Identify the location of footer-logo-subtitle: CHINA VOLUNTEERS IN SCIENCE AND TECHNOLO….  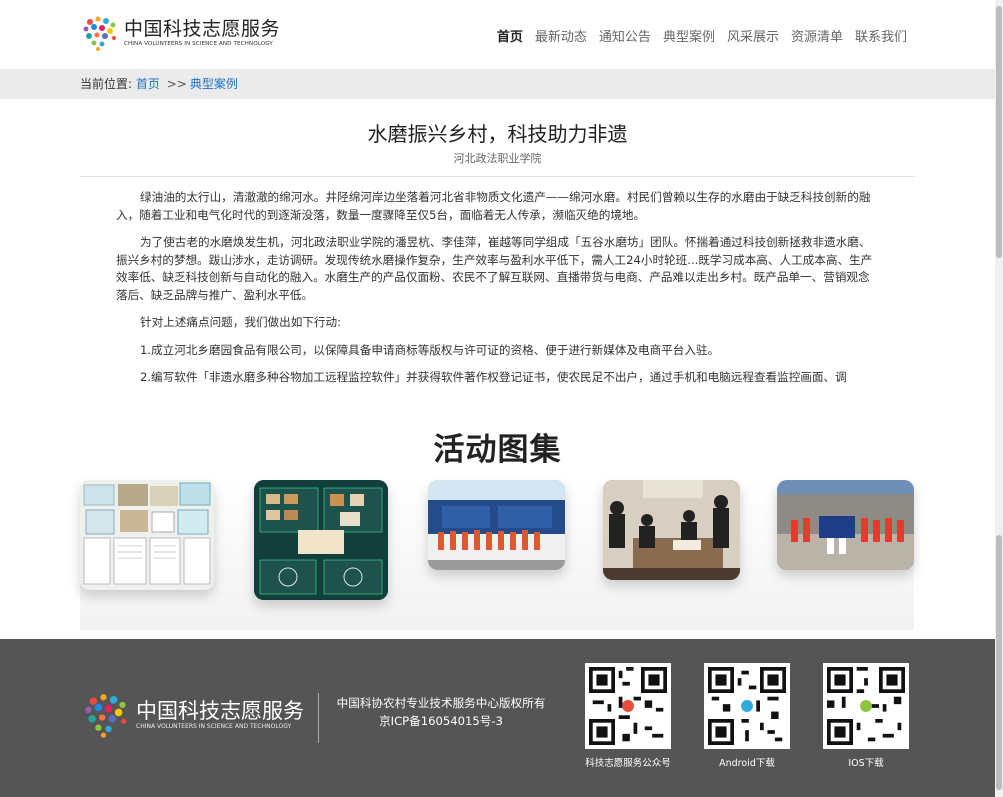
(214, 726).